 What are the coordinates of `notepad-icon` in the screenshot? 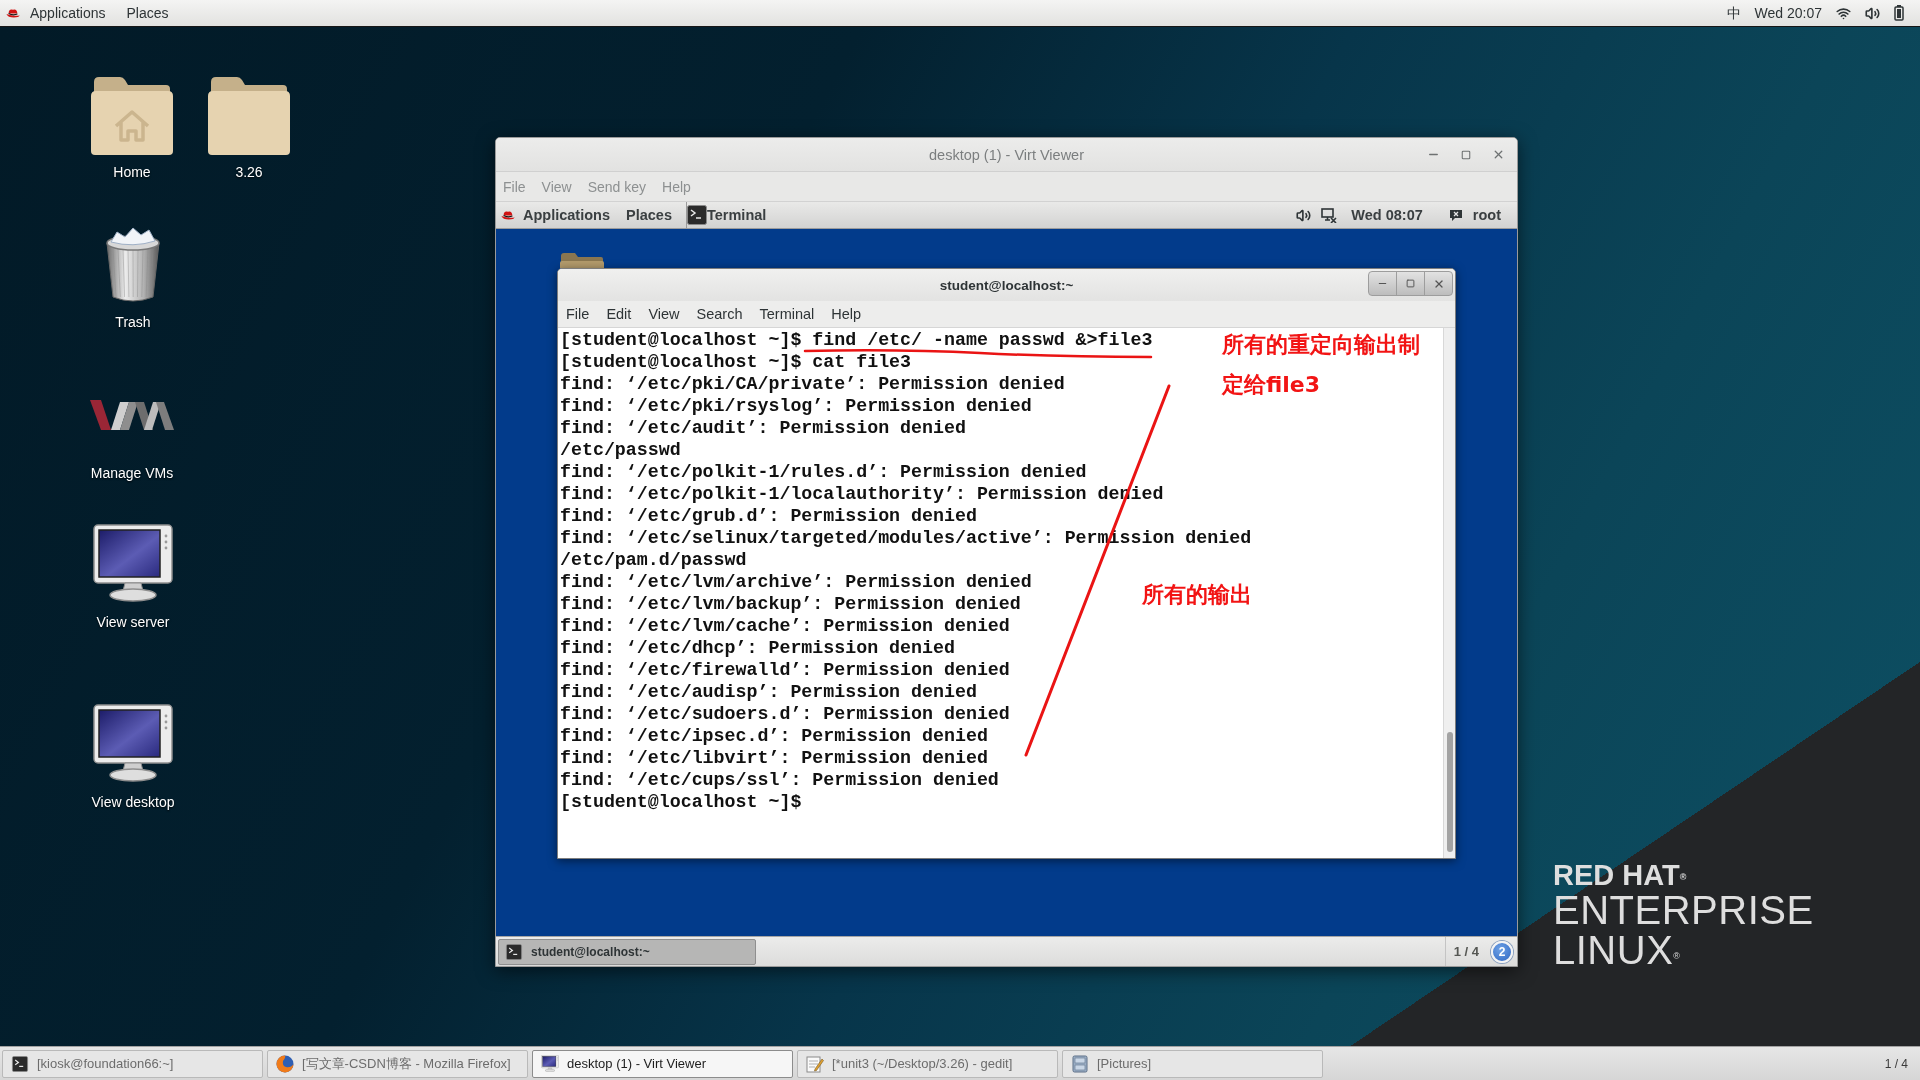 It's located at (815, 1063).